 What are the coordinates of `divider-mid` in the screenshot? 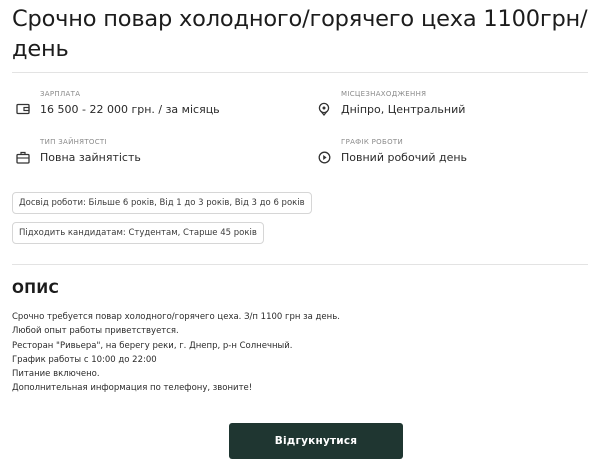 It's located at (300, 264).